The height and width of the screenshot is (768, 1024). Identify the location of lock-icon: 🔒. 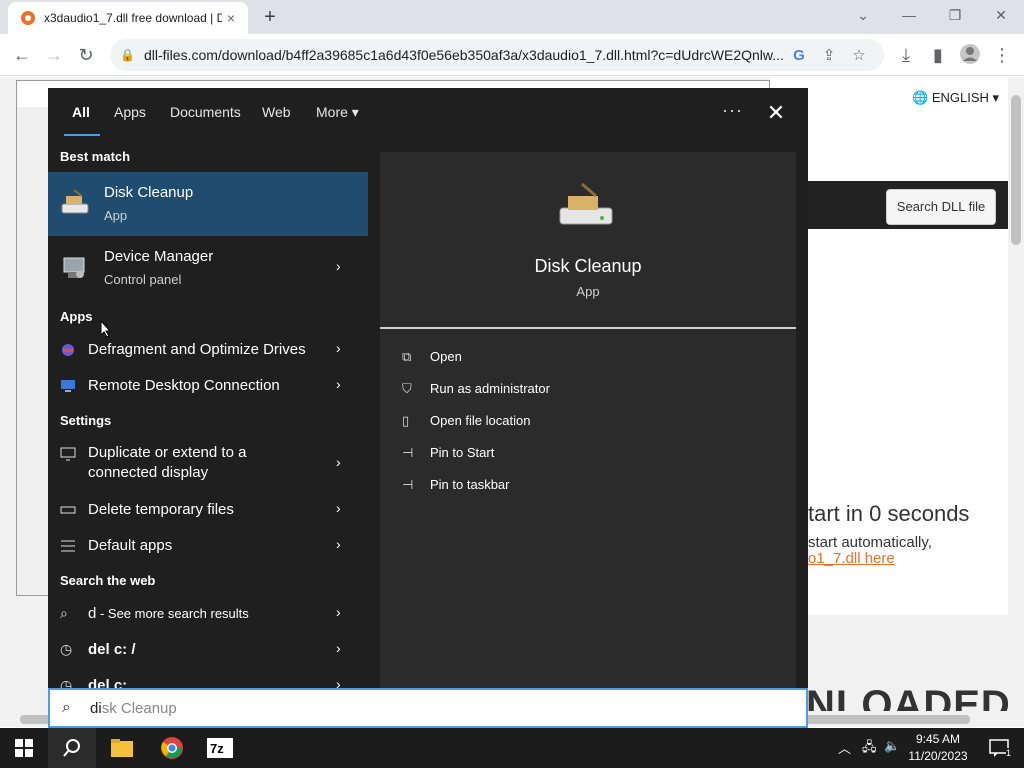
(127, 55).